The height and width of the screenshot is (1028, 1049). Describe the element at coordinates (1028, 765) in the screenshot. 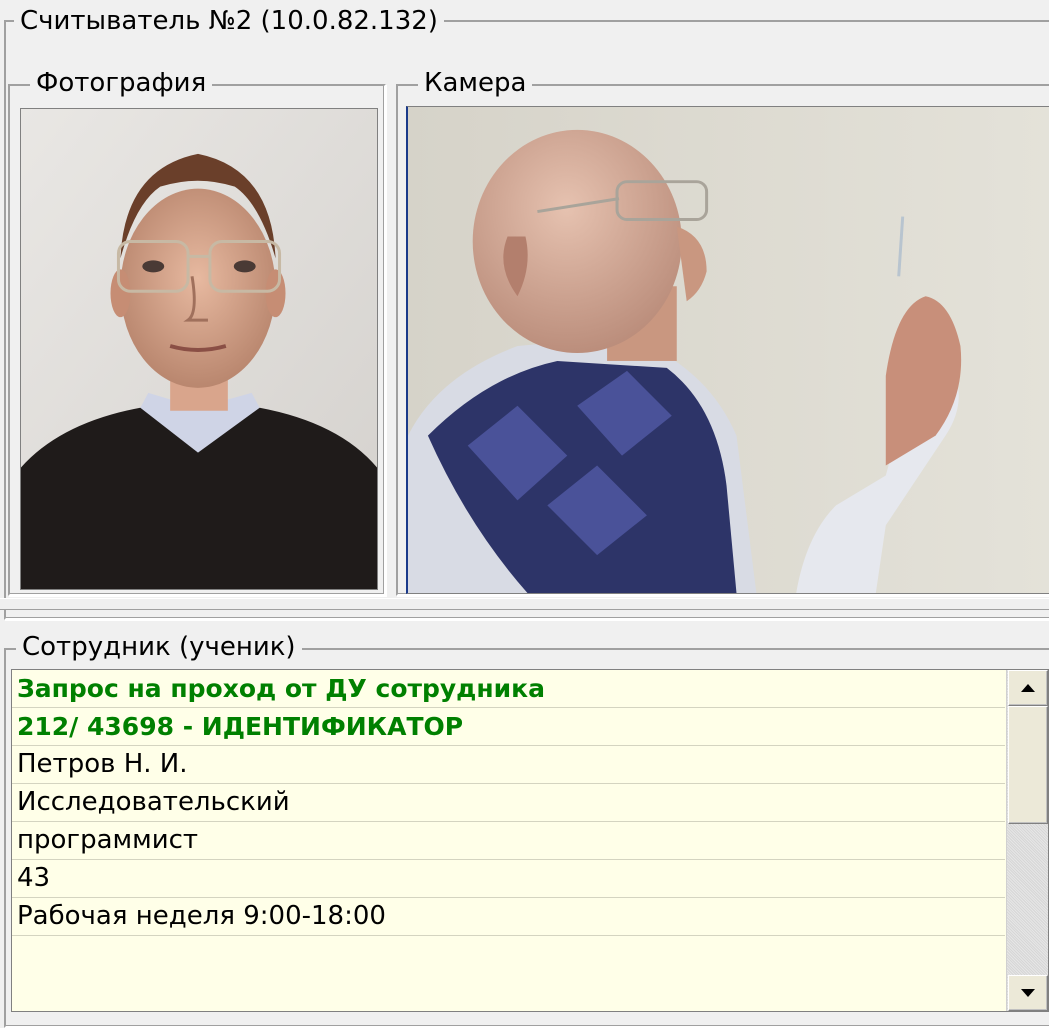

I see `scroll-thumb` at that location.